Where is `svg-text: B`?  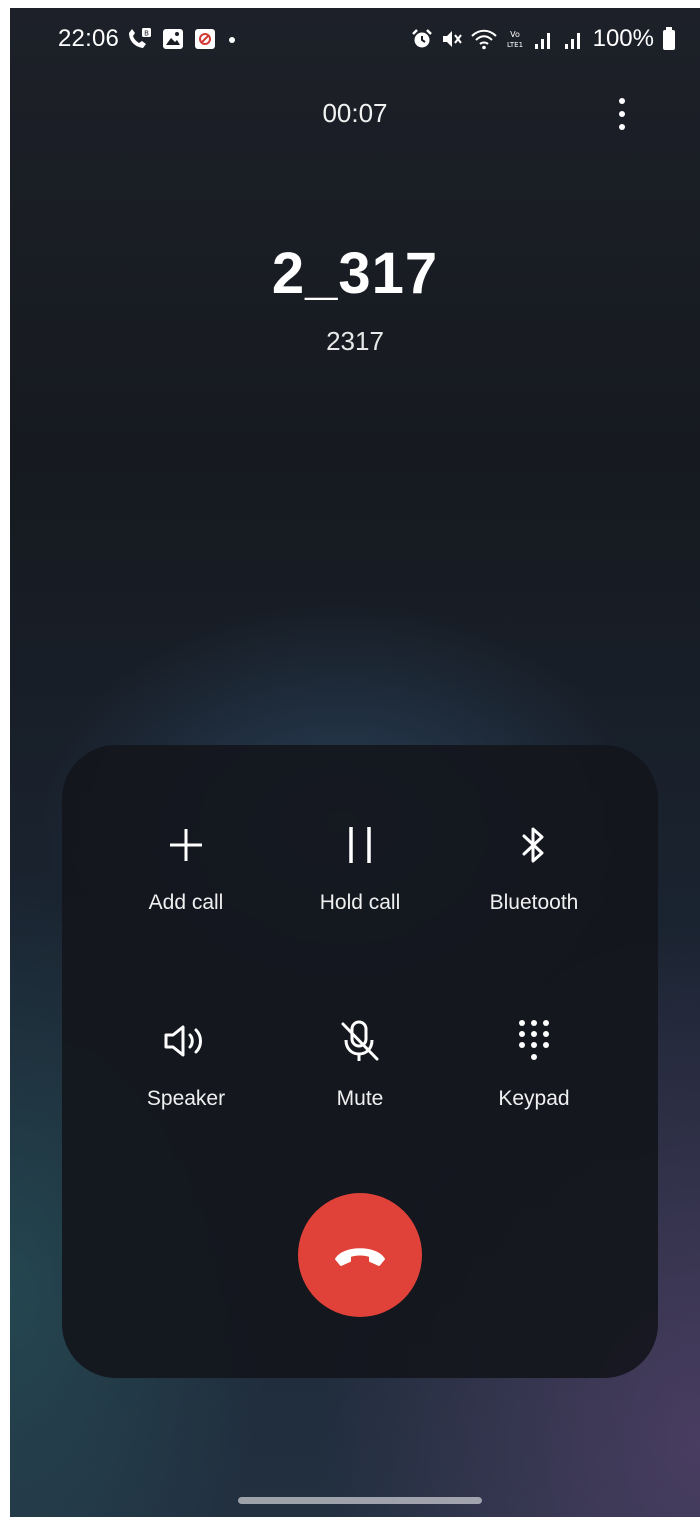 svg-text: B is located at coordinates (146, 34).